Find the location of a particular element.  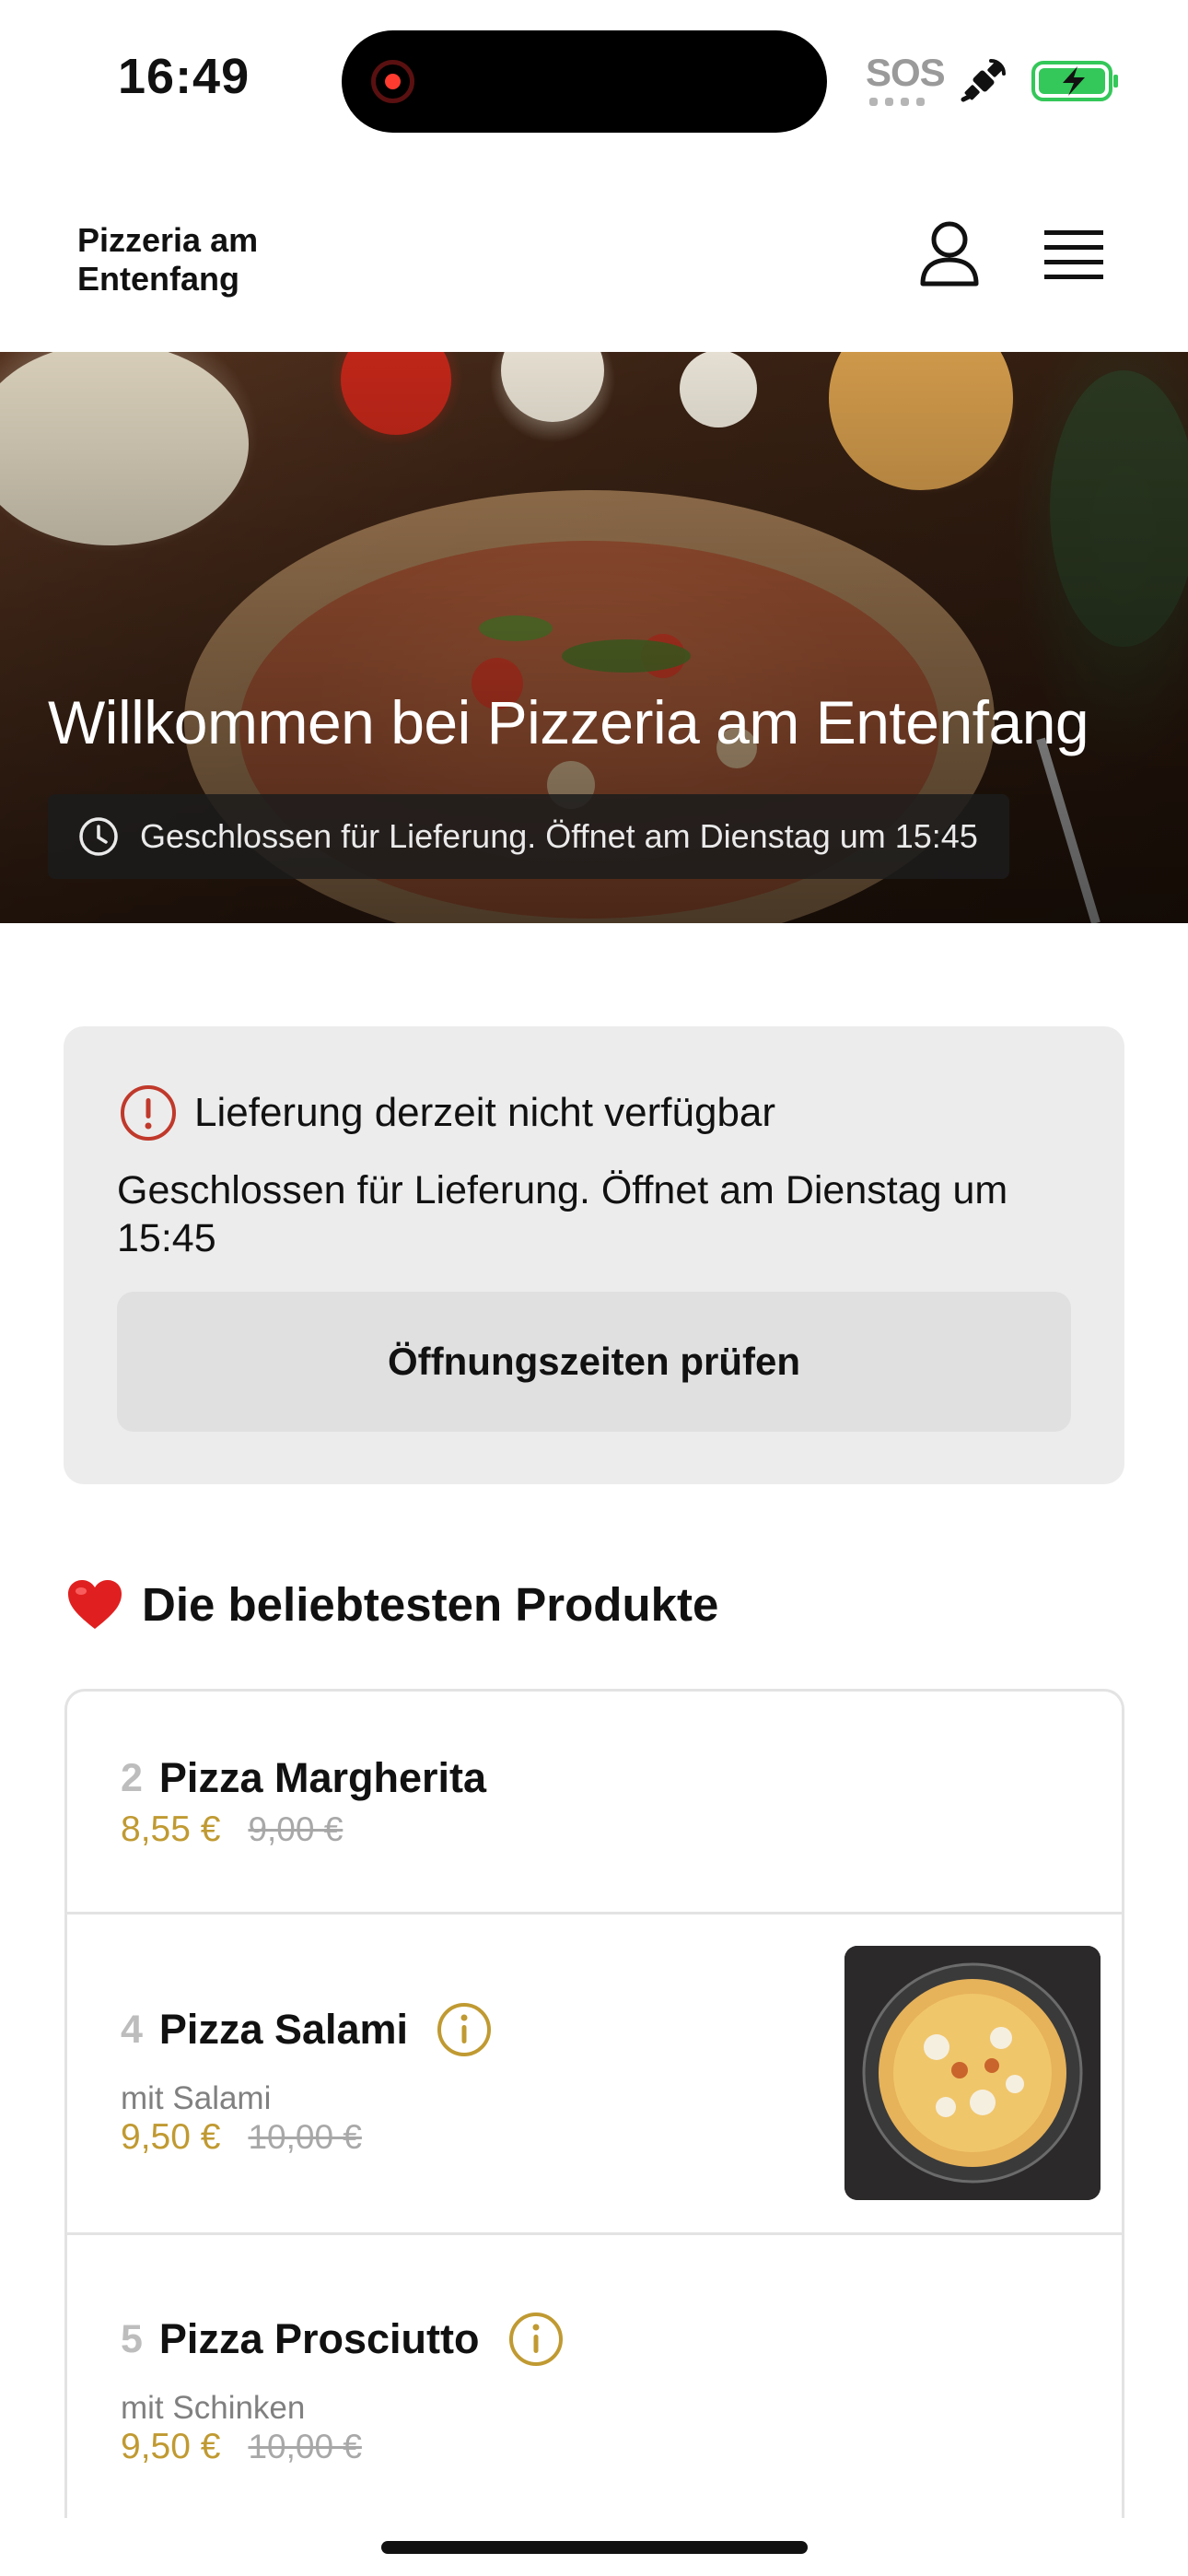

product-number: 4 is located at coordinates (132, 2030).